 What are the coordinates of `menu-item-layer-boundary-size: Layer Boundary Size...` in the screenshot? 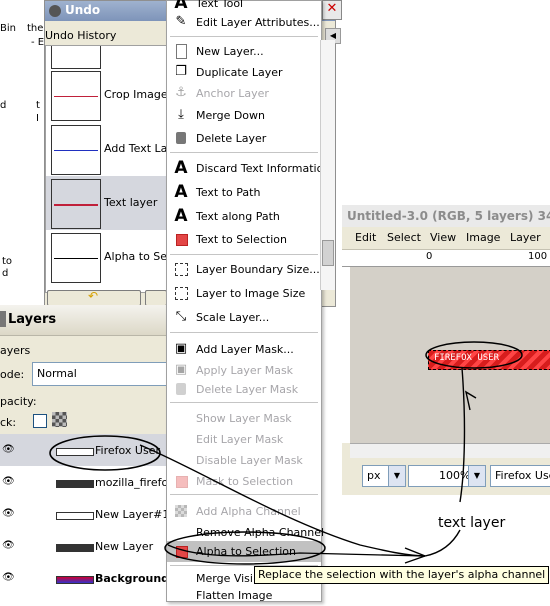 It's located at (244, 269).